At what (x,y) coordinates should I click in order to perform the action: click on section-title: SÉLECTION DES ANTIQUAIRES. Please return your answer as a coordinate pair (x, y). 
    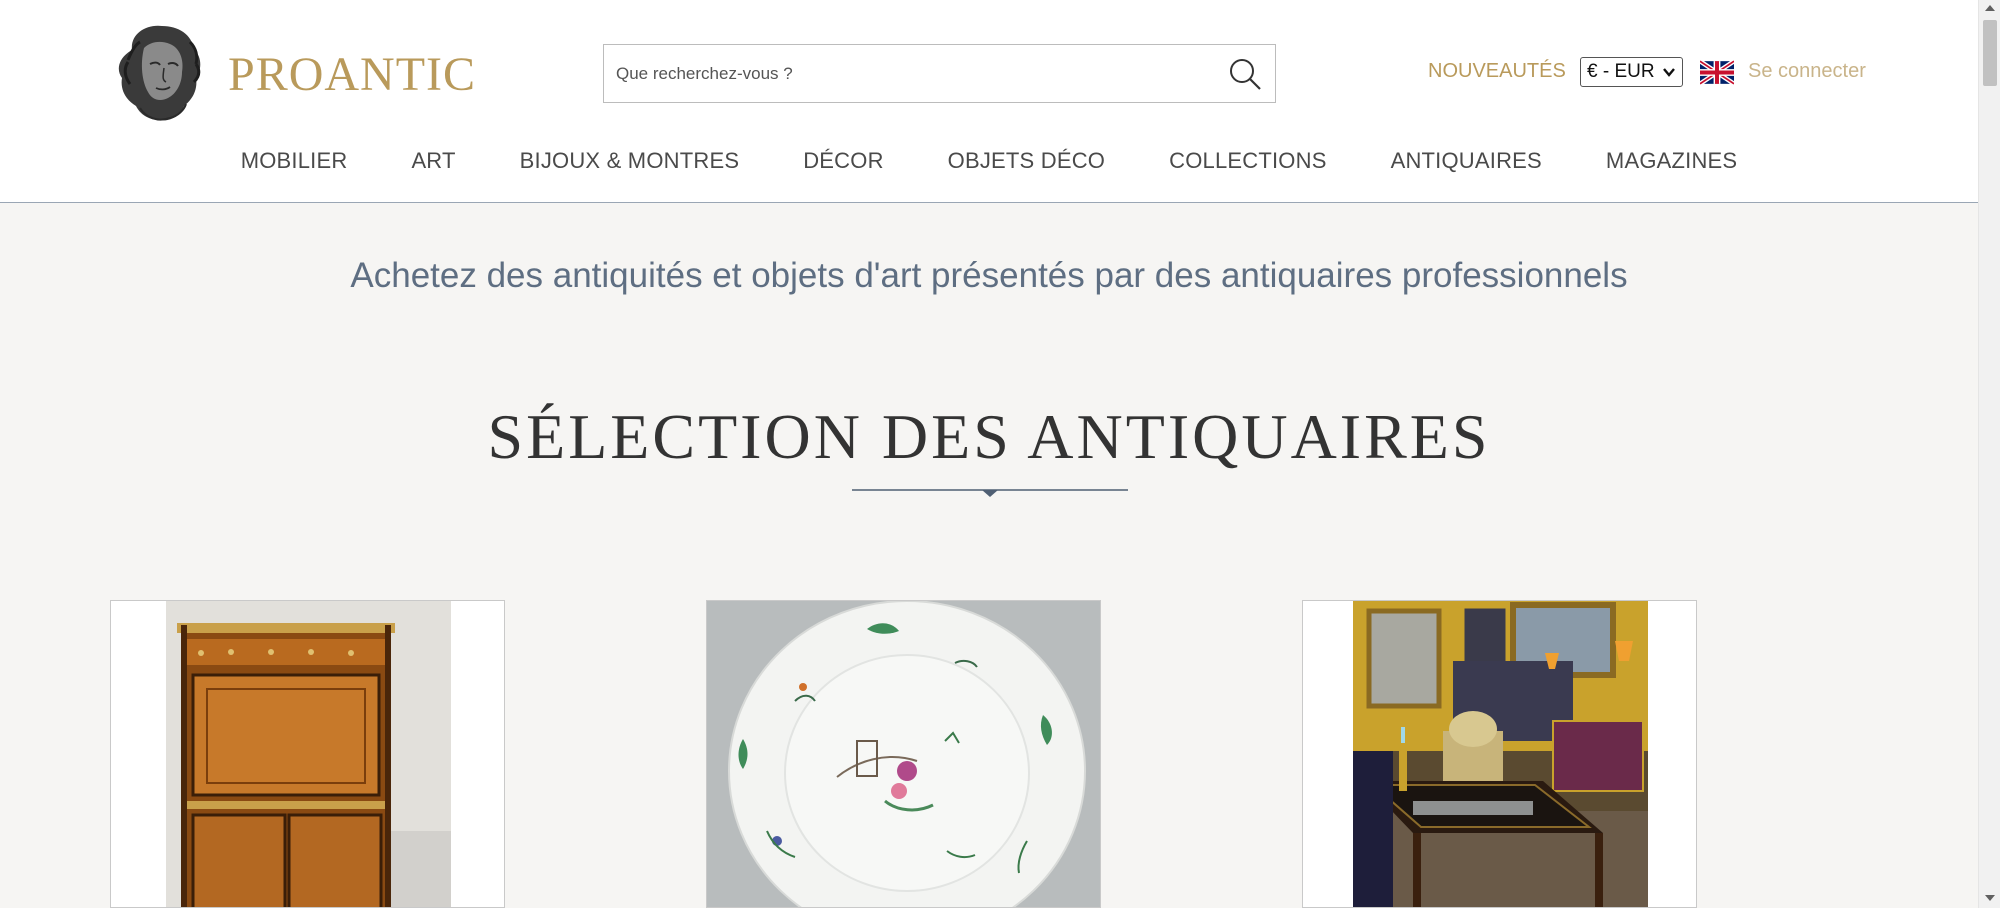
    Looking at the image, I should click on (989, 436).